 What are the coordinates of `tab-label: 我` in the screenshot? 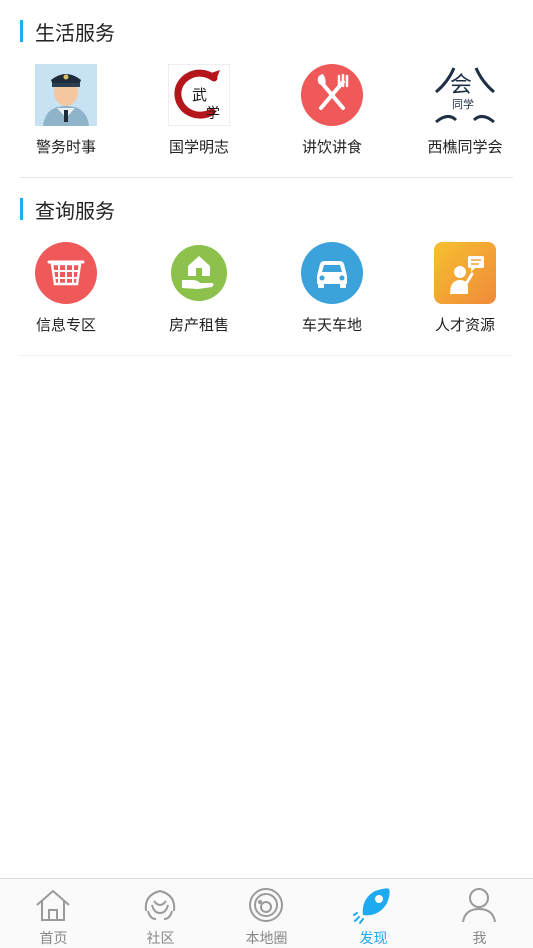 It's located at (479, 939).